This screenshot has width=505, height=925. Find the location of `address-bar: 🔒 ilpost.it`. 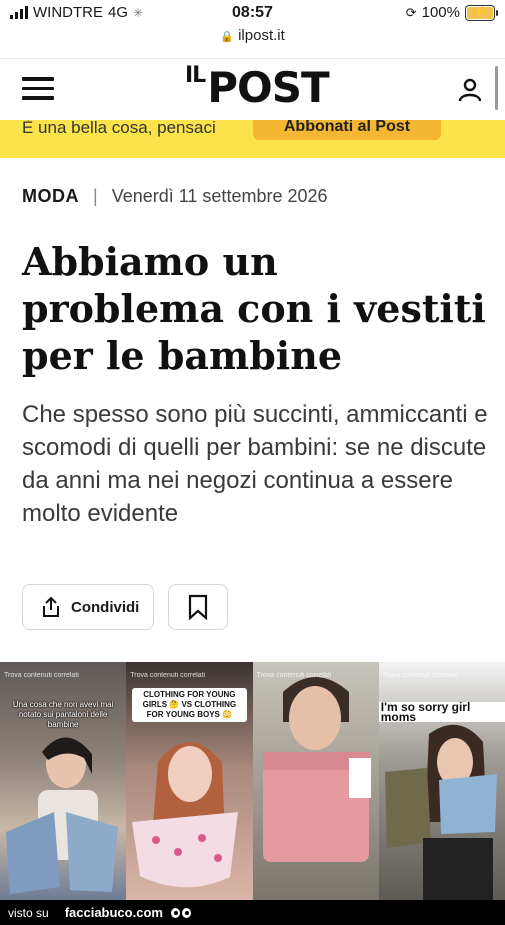

address-bar: 🔒 ilpost.it is located at coordinates (252, 35).